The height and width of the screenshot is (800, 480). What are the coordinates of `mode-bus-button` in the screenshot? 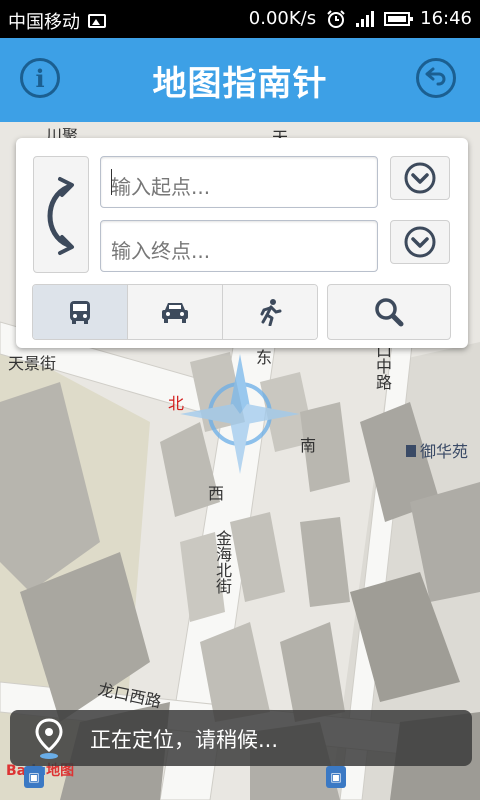 It's located at (80, 312).